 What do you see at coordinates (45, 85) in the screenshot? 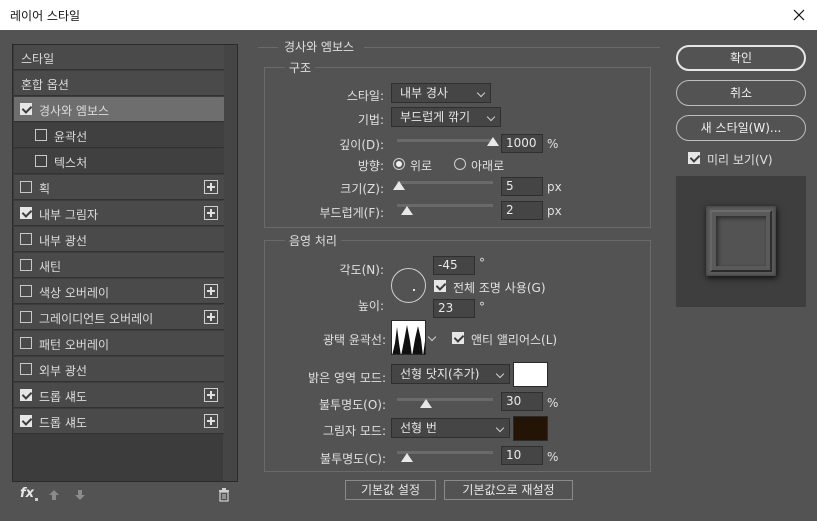
I see `style-item-label: 혼합 옵션` at bounding box center [45, 85].